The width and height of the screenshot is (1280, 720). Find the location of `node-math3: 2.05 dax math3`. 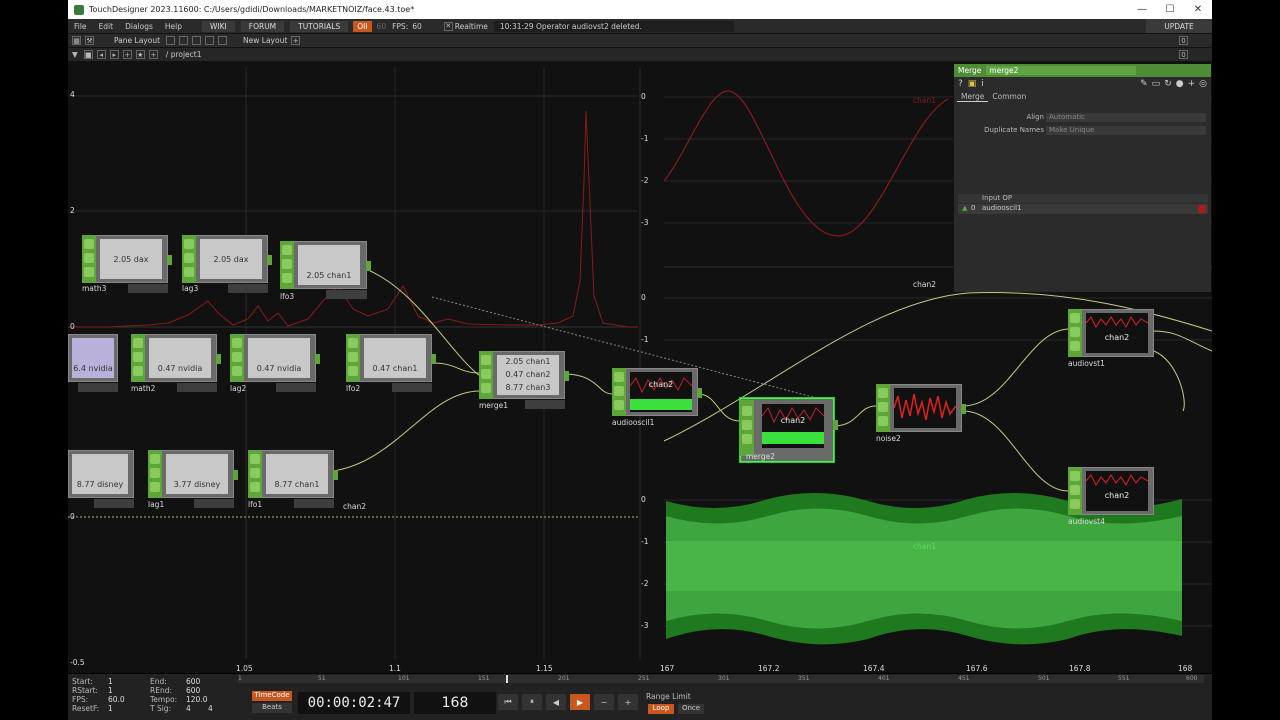

node-math3: 2.05 dax math3 is located at coordinates (127, 265).